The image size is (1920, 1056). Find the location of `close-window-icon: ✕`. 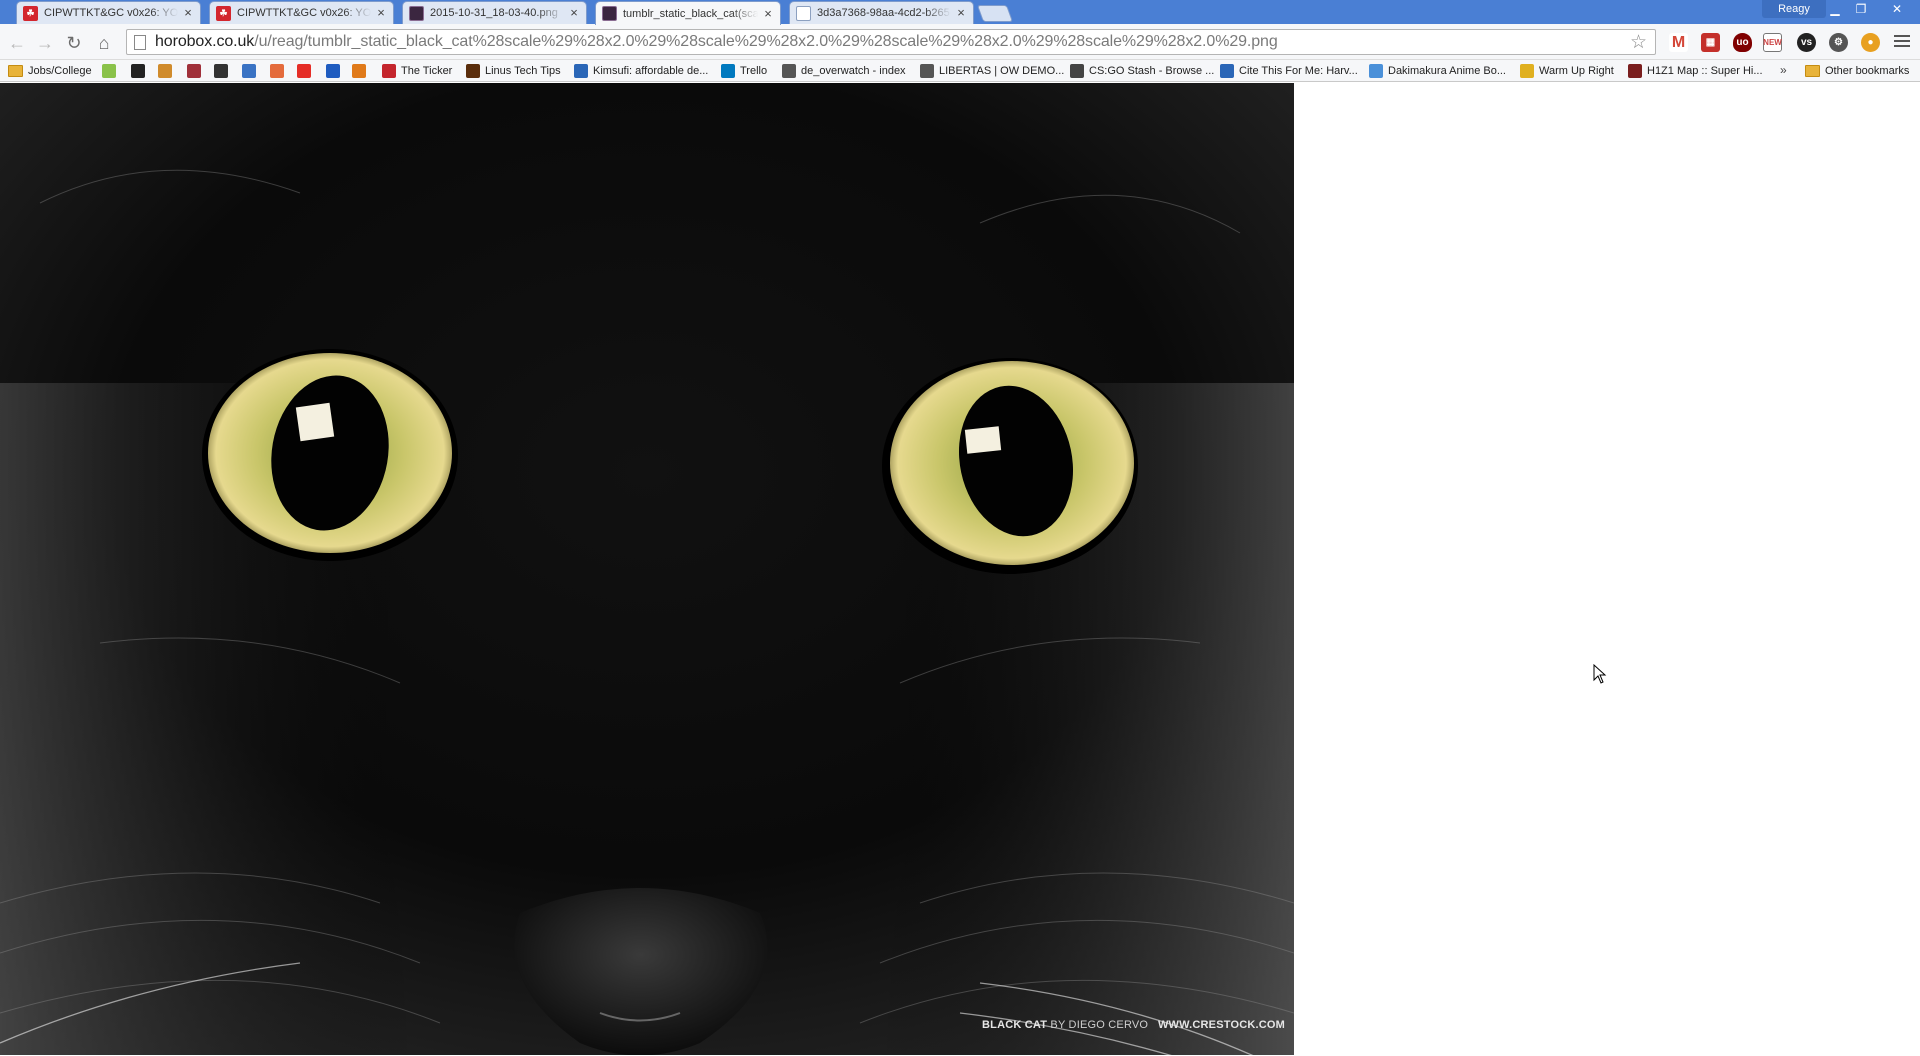

close-window-icon: ✕ is located at coordinates (1897, 9).